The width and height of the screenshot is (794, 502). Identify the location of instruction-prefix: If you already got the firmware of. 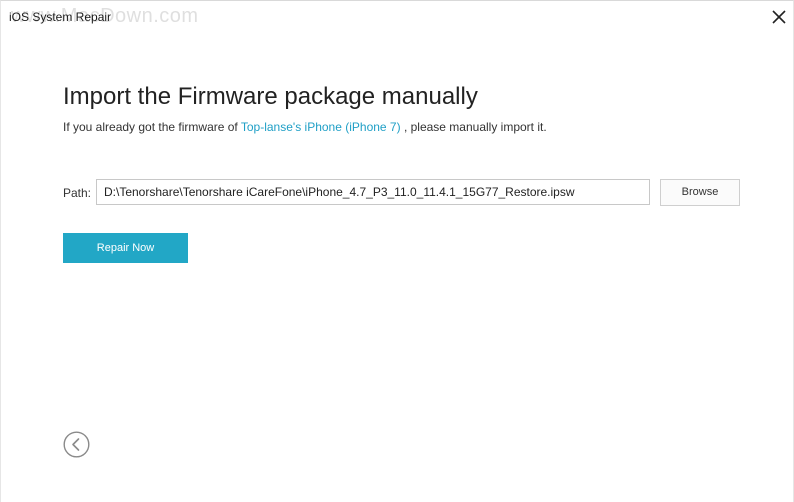
(152, 127).